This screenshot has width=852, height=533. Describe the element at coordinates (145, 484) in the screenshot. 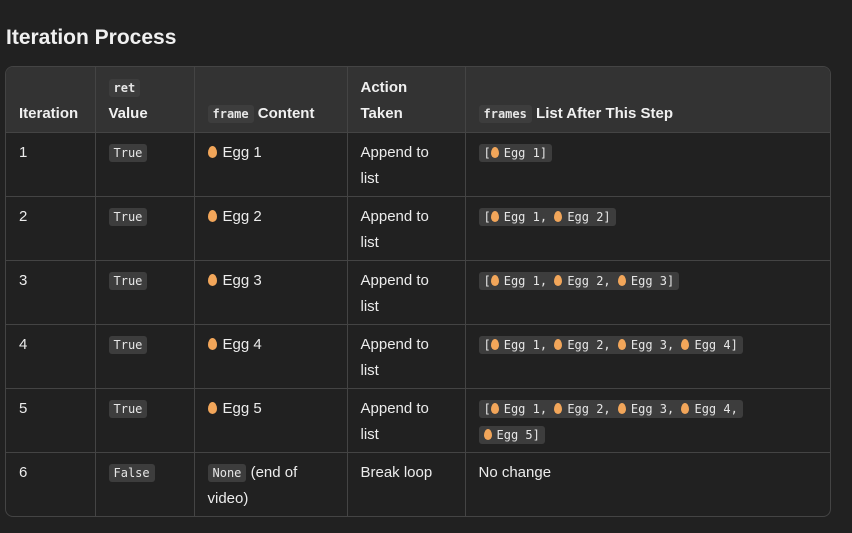

I see `ret-value-cell: False` at that location.